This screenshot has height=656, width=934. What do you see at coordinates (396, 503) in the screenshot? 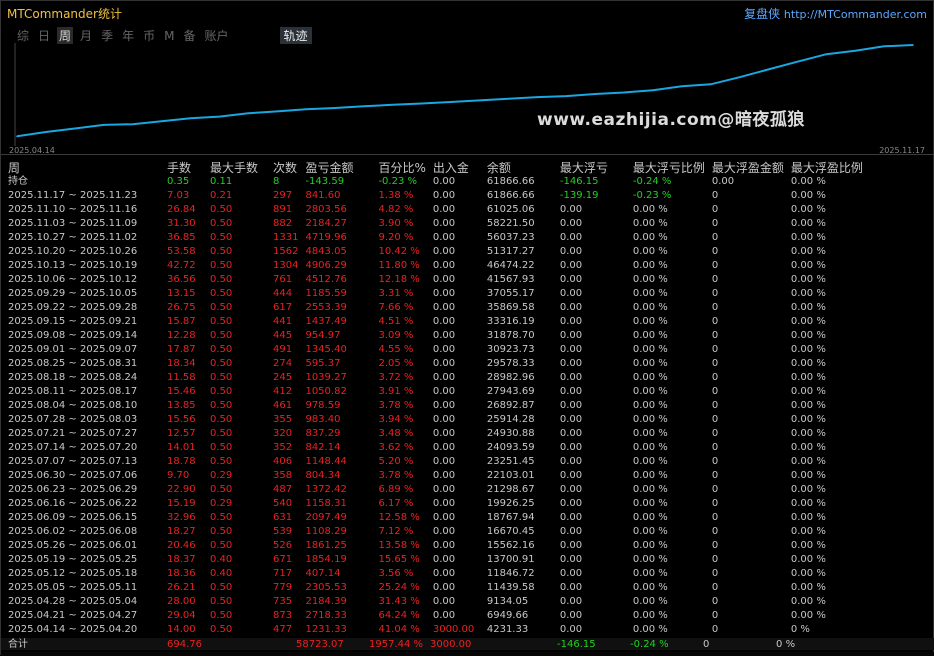
I see `value-cell: 6.17 %` at bounding box center [396, 503].